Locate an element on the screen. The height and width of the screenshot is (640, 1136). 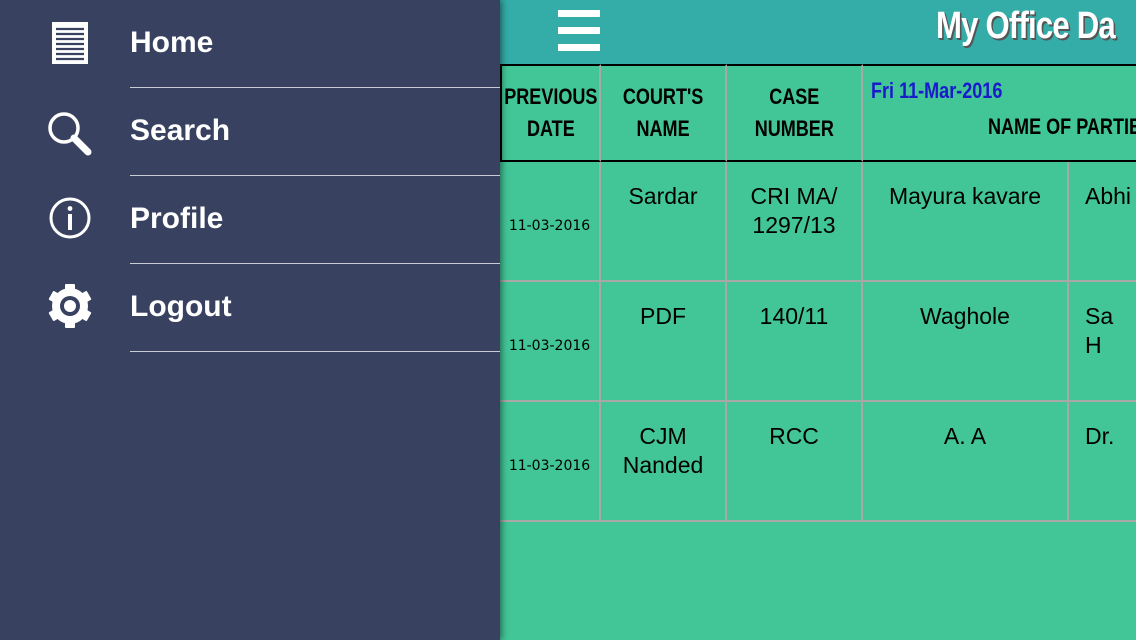
header-case-number: CASE NUMBER is located at coordinates (795, 113).